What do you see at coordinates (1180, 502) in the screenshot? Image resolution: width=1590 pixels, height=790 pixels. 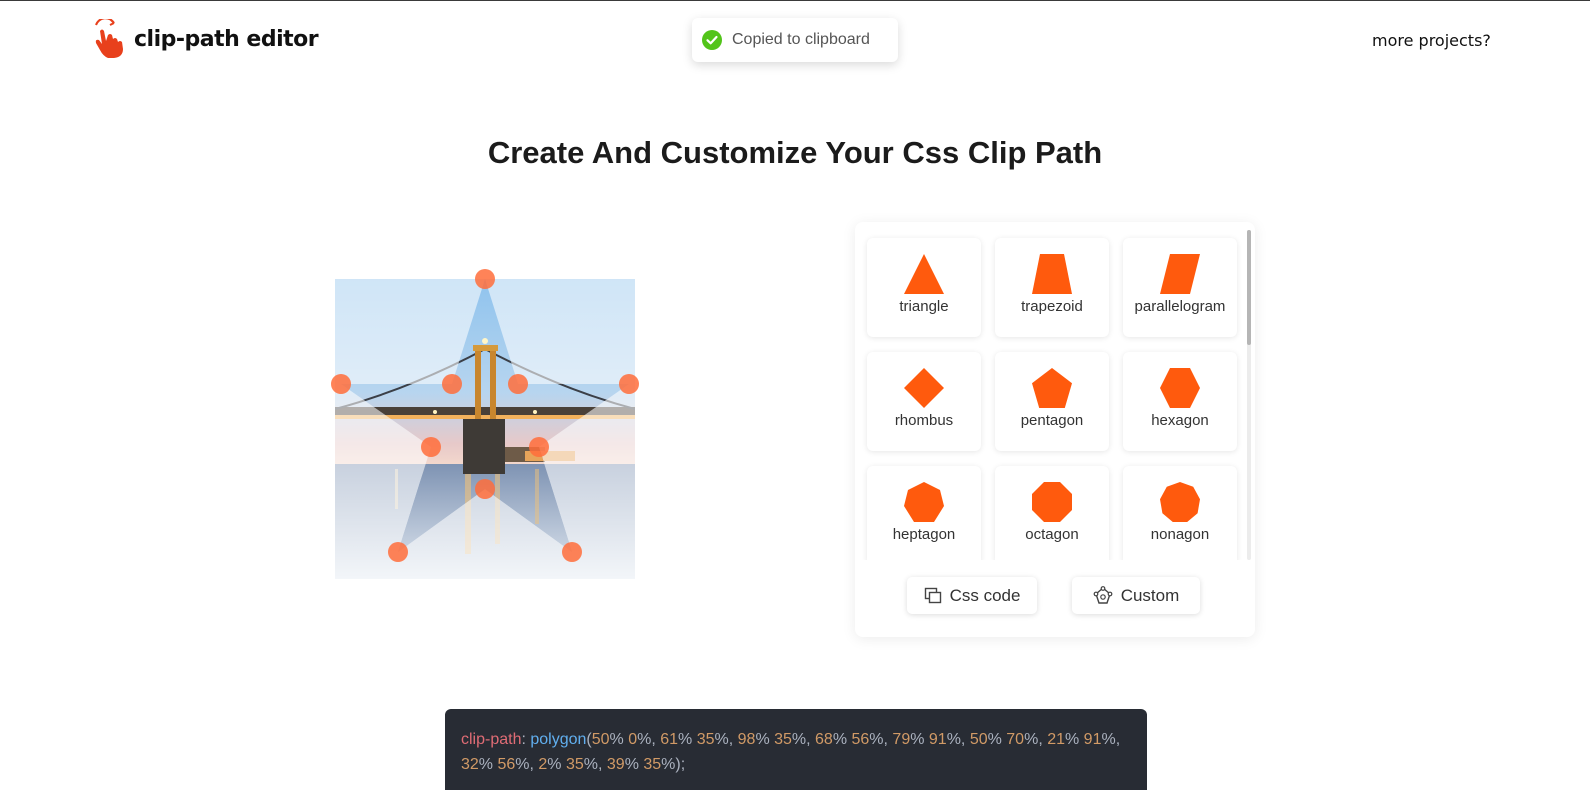 I see `nonagon-icon` at bounding box center [1180, 502].